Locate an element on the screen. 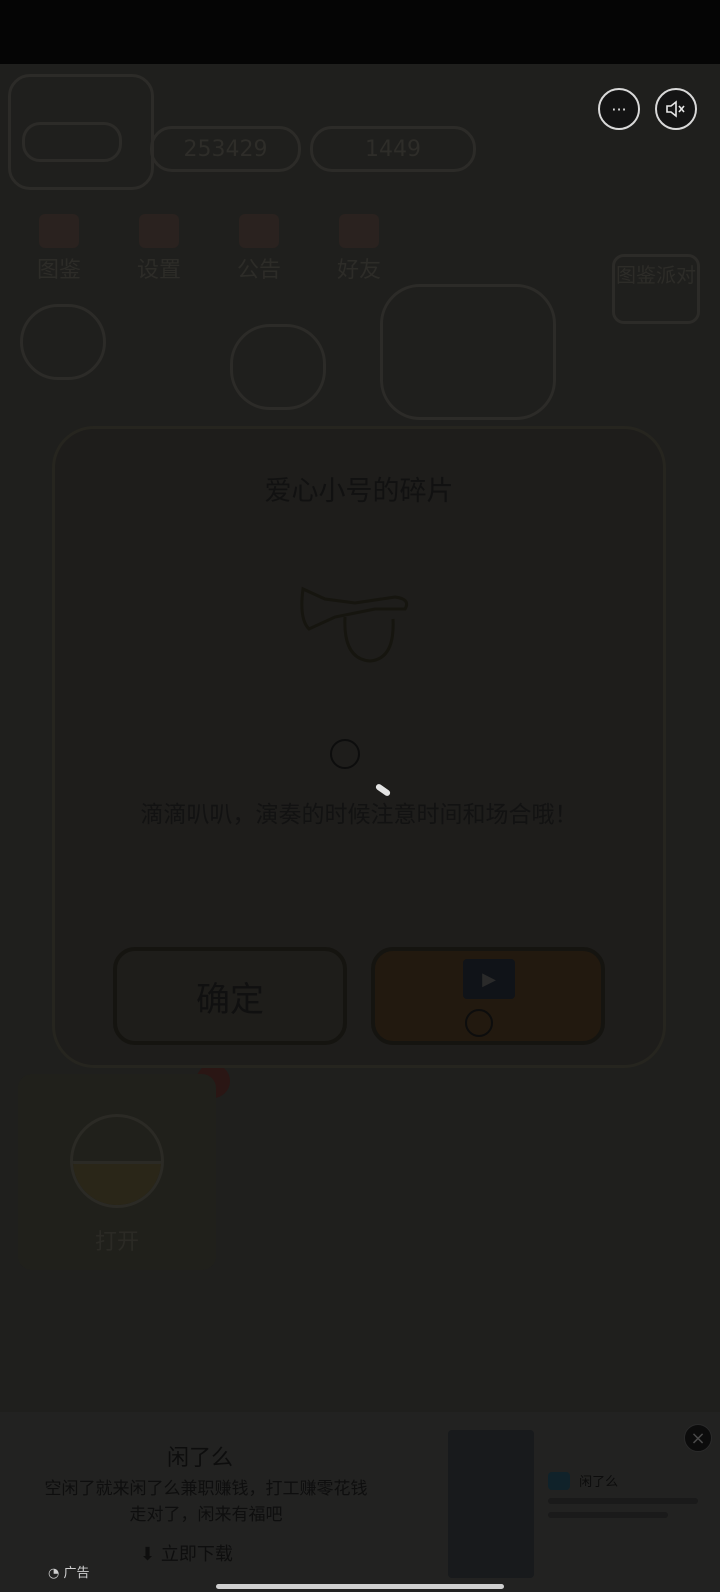 This screenshot has height=1592, width=720. menu-item-announcement: 公告 is located at coordinates (259, 249).